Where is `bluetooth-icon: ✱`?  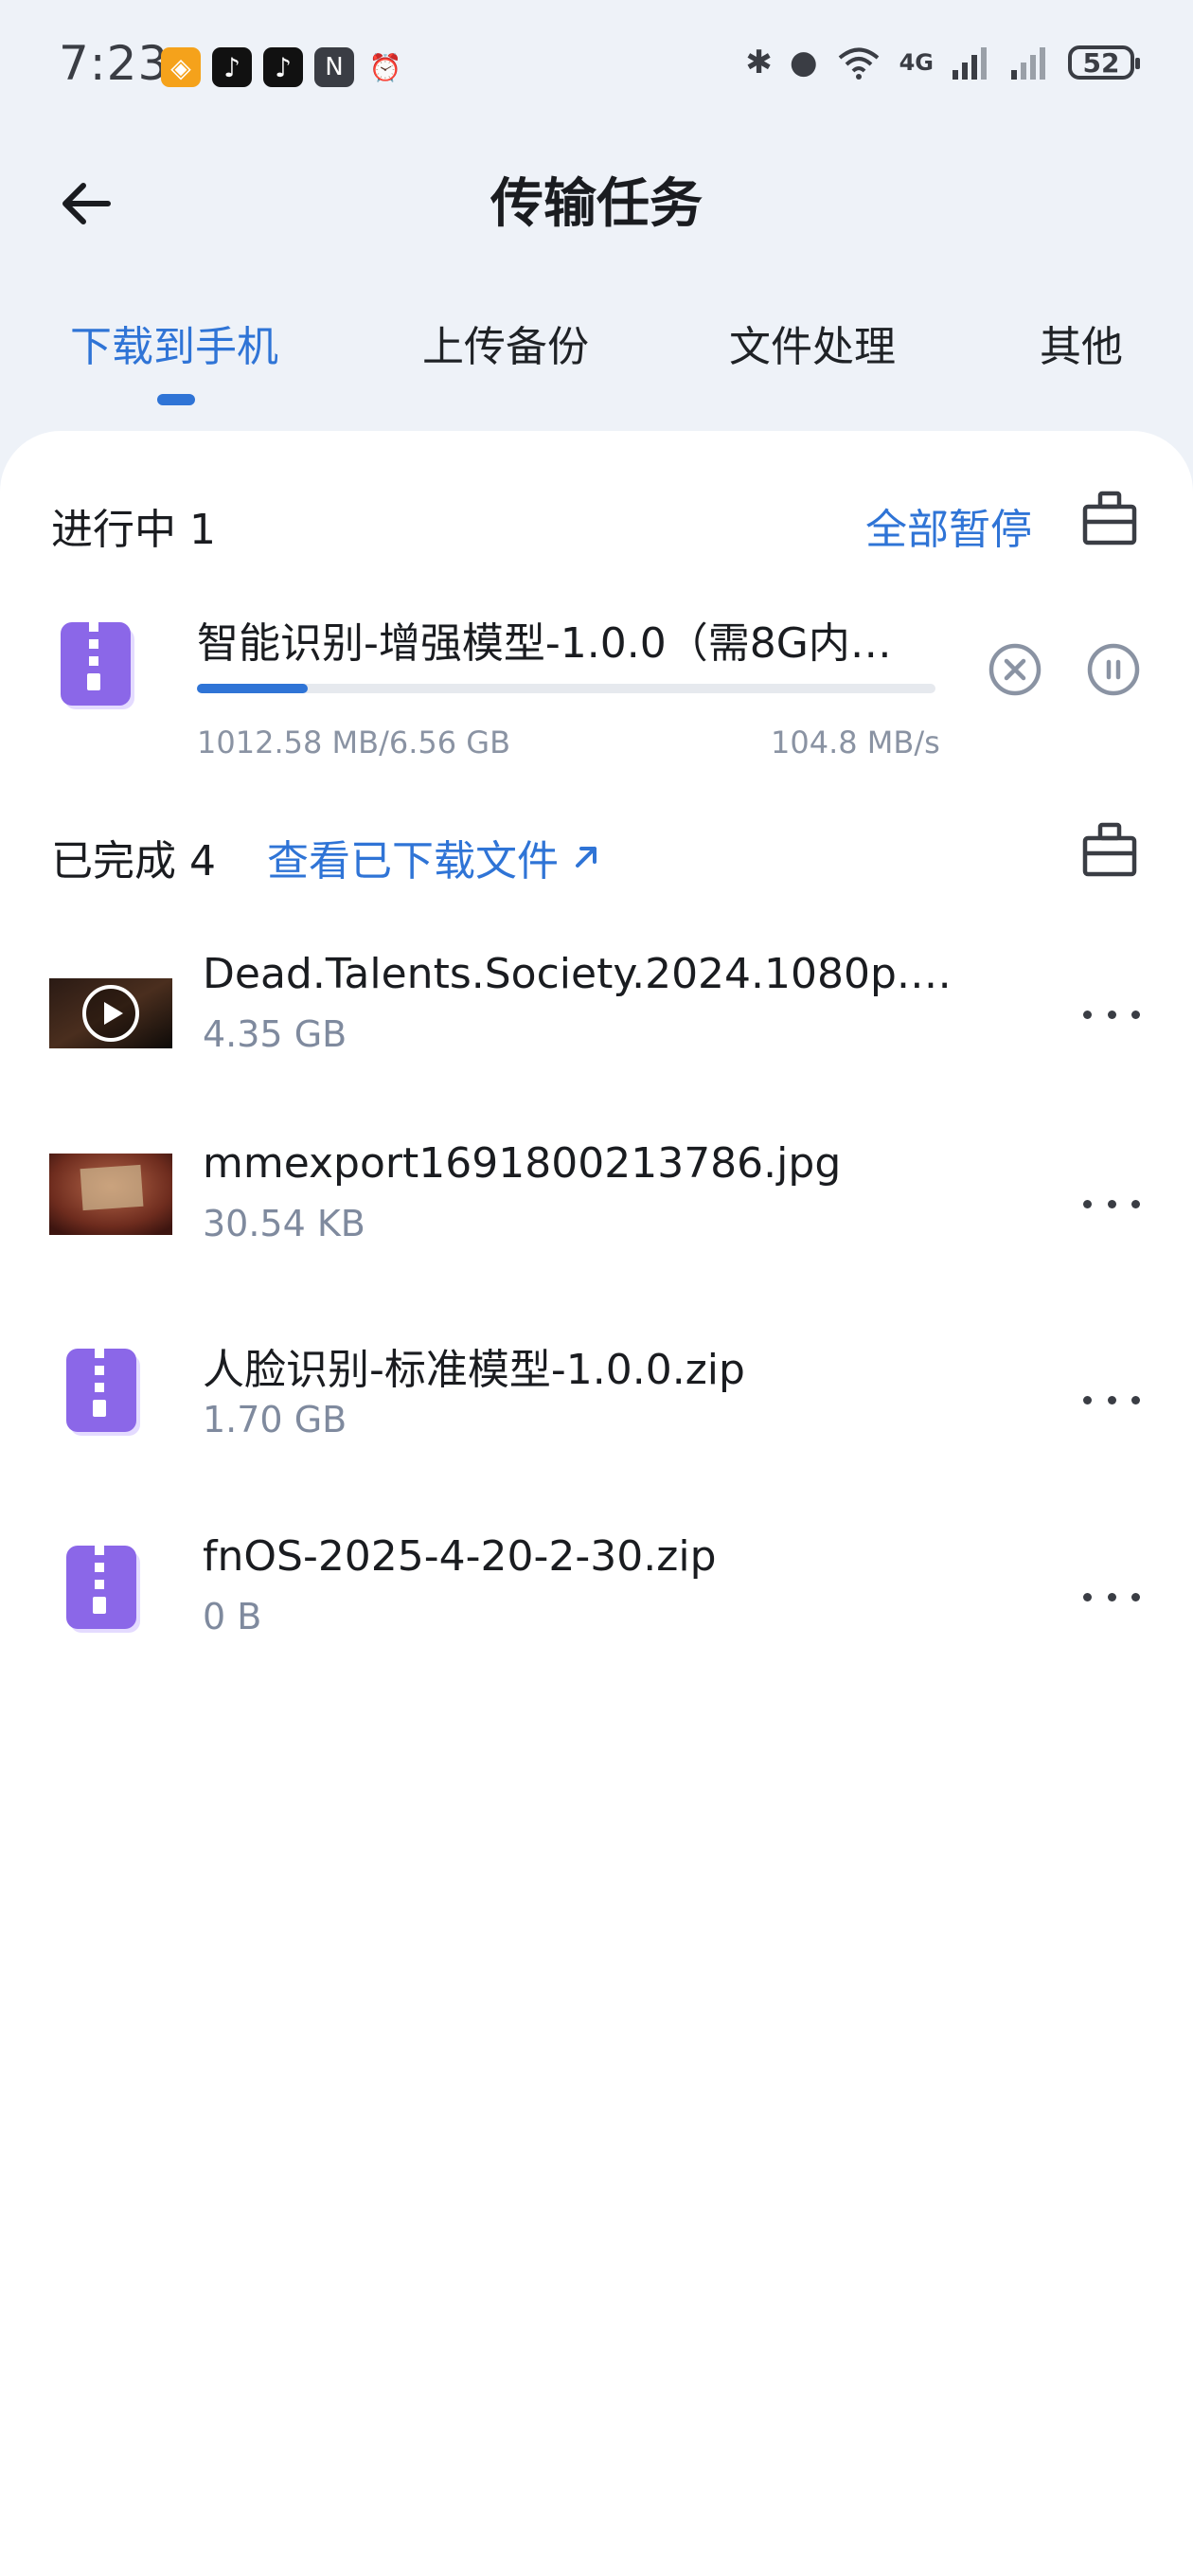 bluetooth-icon: ✱ is located at coordinates (759, 62).